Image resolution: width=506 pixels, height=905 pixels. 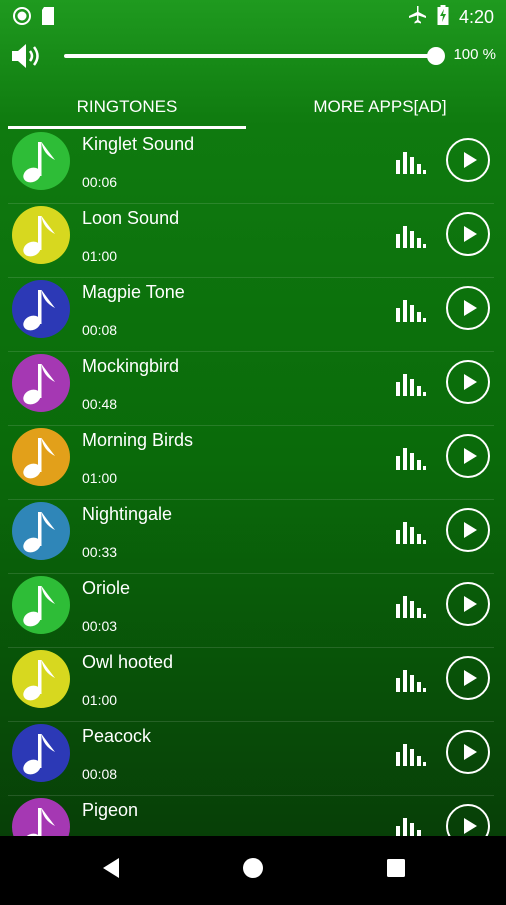 What do you see at coordinates (443, 17) in the screenshot?
I see `battery-charging-icon` at bounding box center [443, 17].